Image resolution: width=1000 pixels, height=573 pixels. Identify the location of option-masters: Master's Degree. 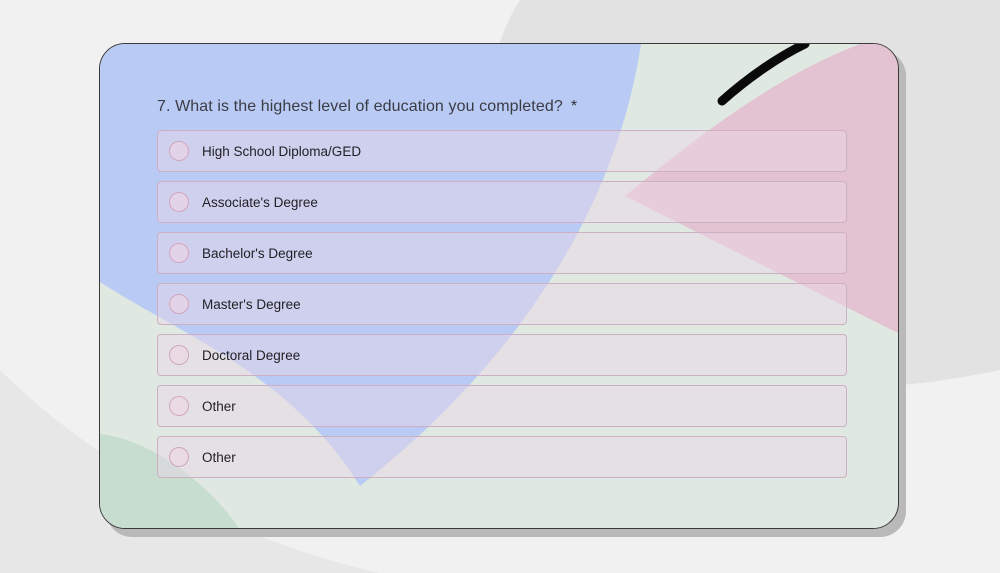
(502, 304).